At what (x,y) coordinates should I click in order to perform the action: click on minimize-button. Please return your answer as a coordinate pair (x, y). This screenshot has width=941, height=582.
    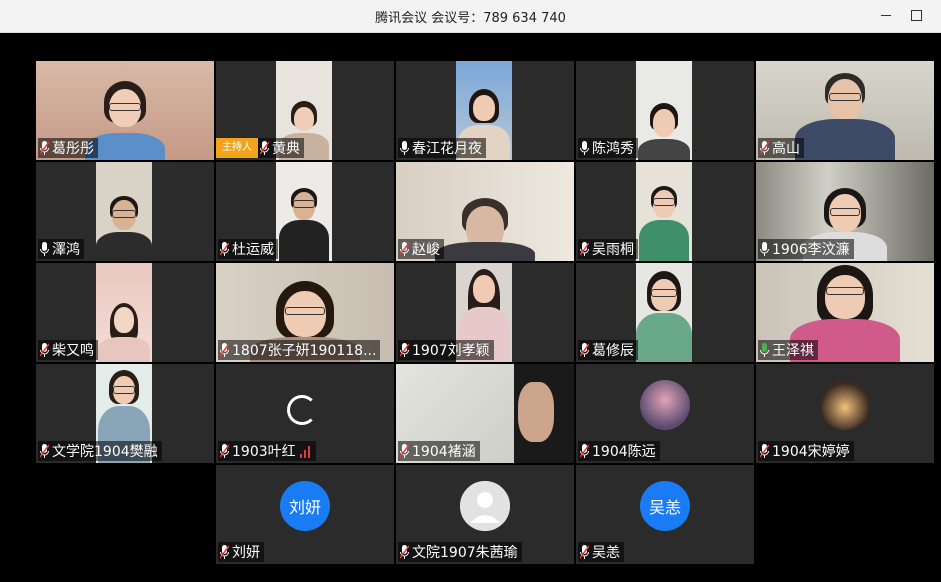
    Looking at the image, I should click on (886, 15).